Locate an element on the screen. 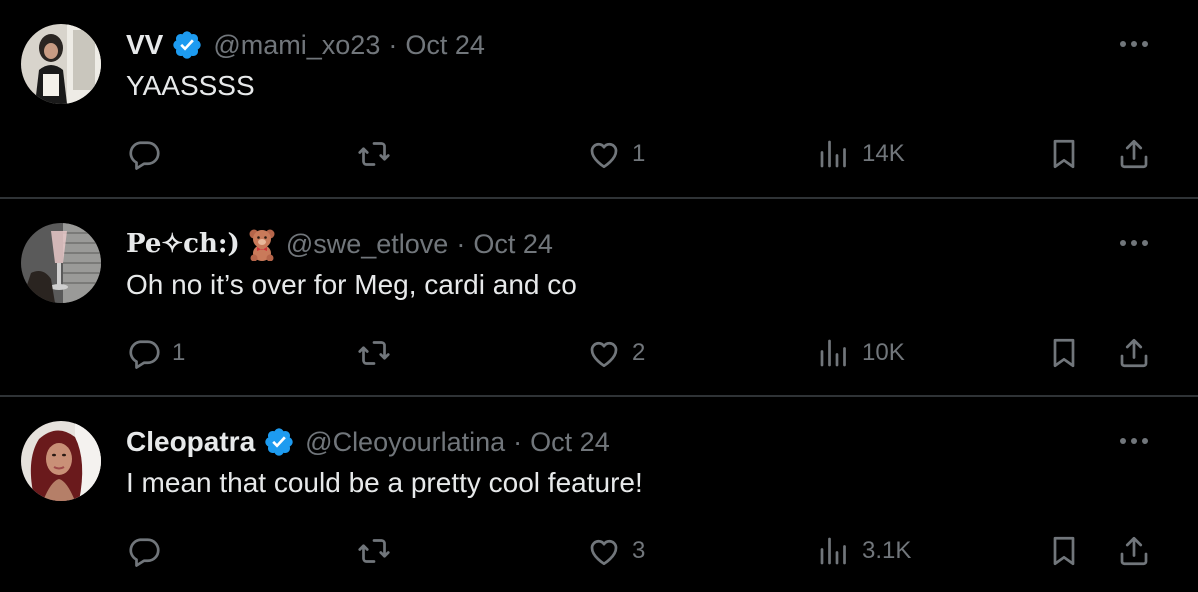 This screenshot has width=1198, height=592. author-name: Cleopatra is located at coordinates (190, 442).